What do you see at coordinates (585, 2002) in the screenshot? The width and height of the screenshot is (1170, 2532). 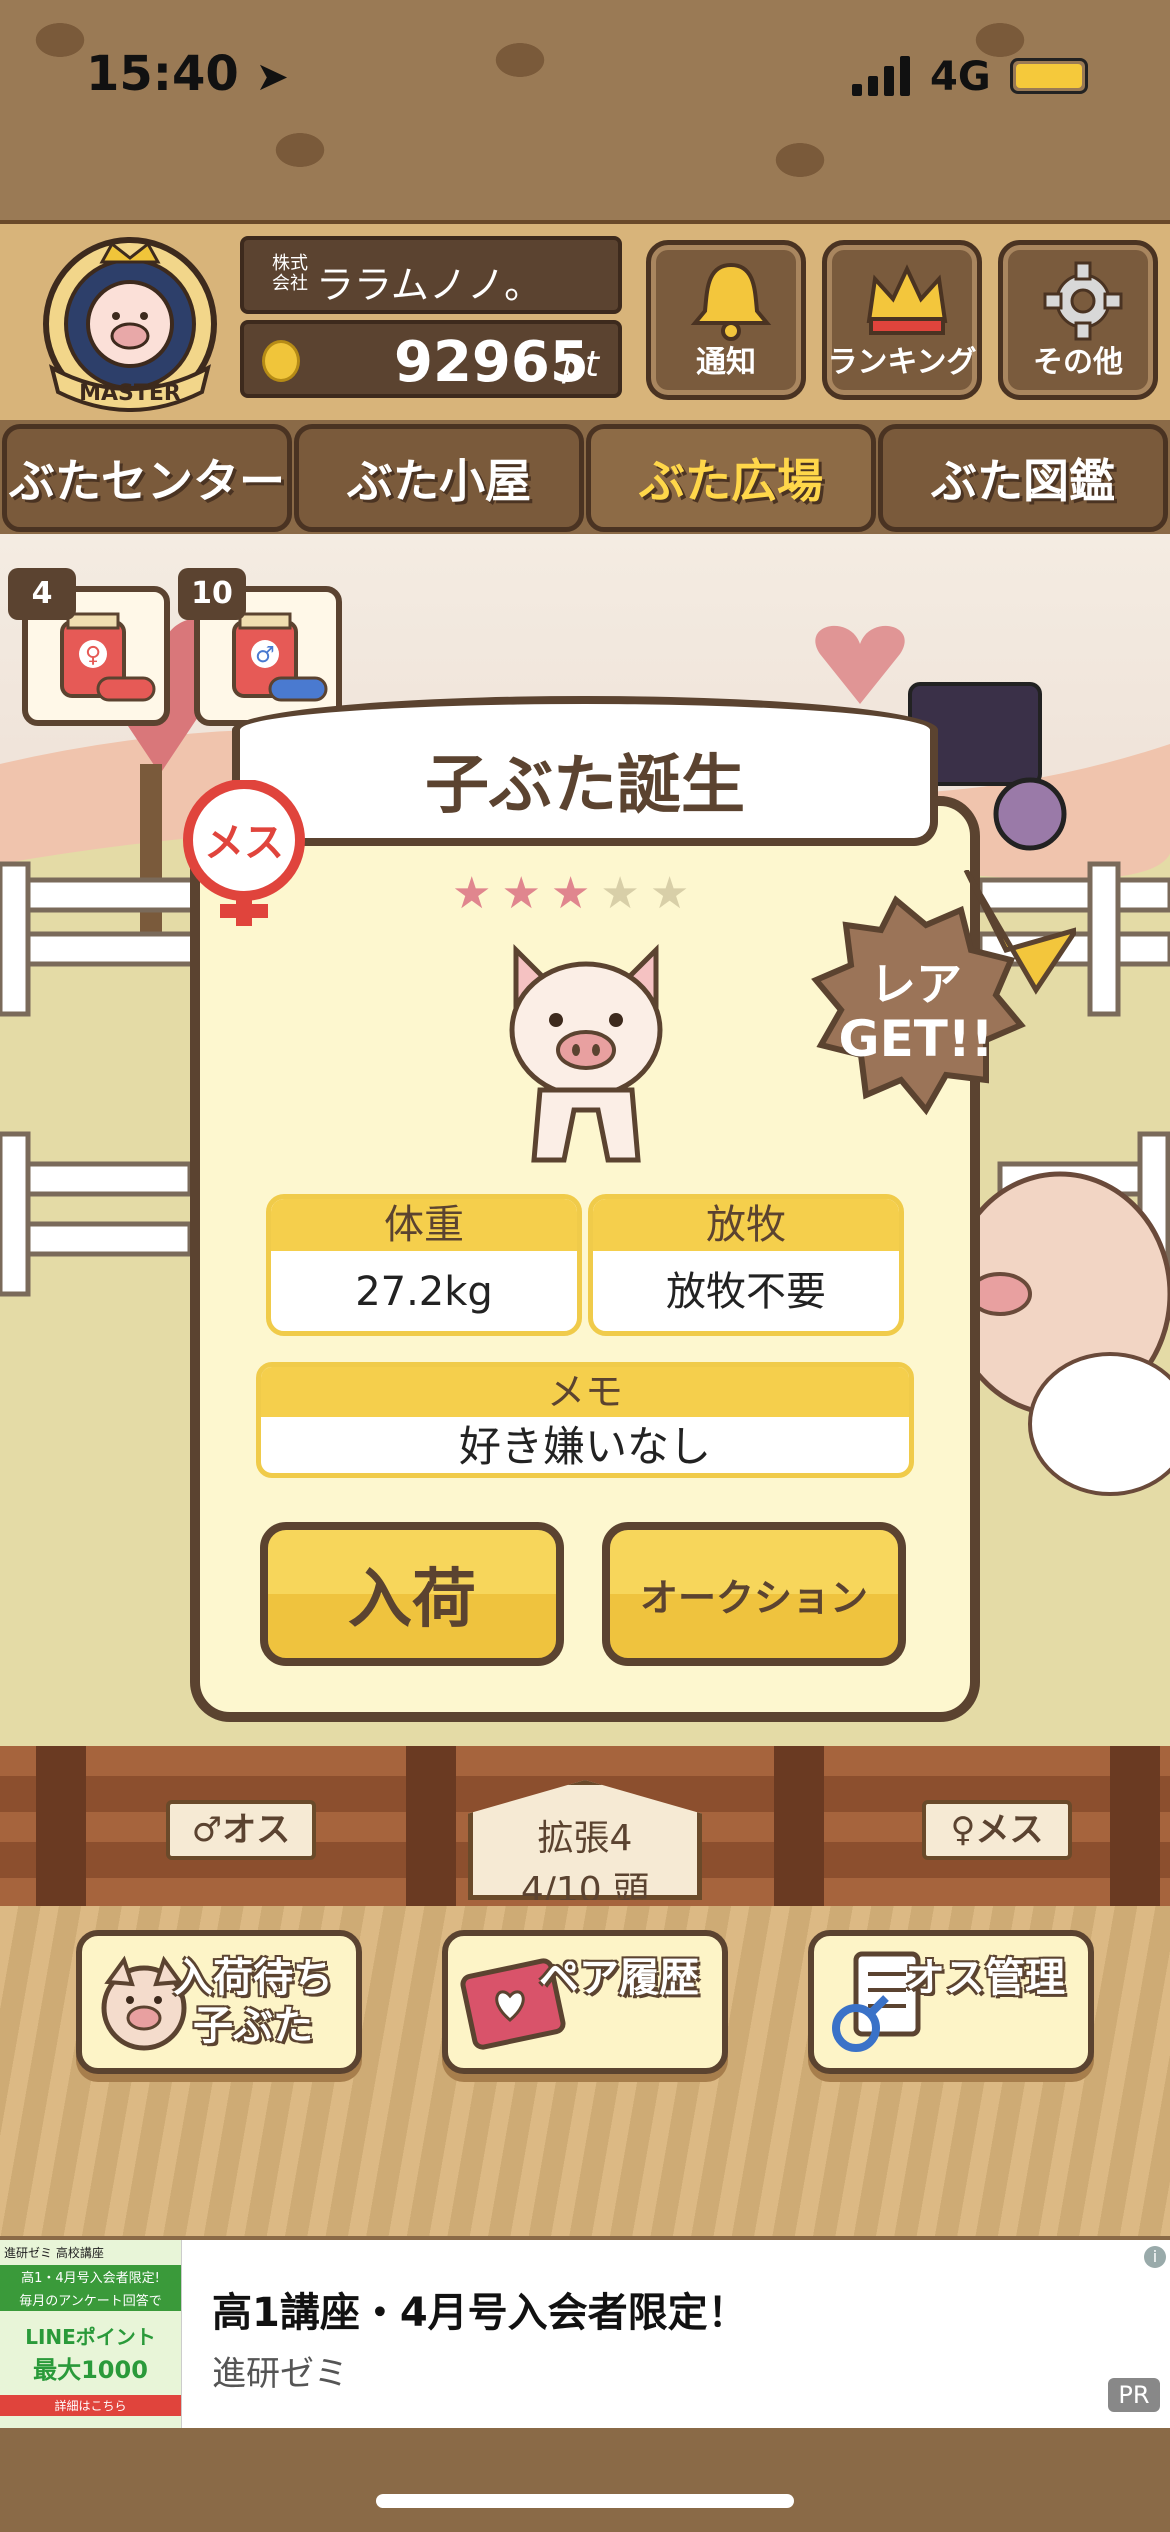 I see `pair-history-button: ペア履歴` at bounding box center [585, 2002].